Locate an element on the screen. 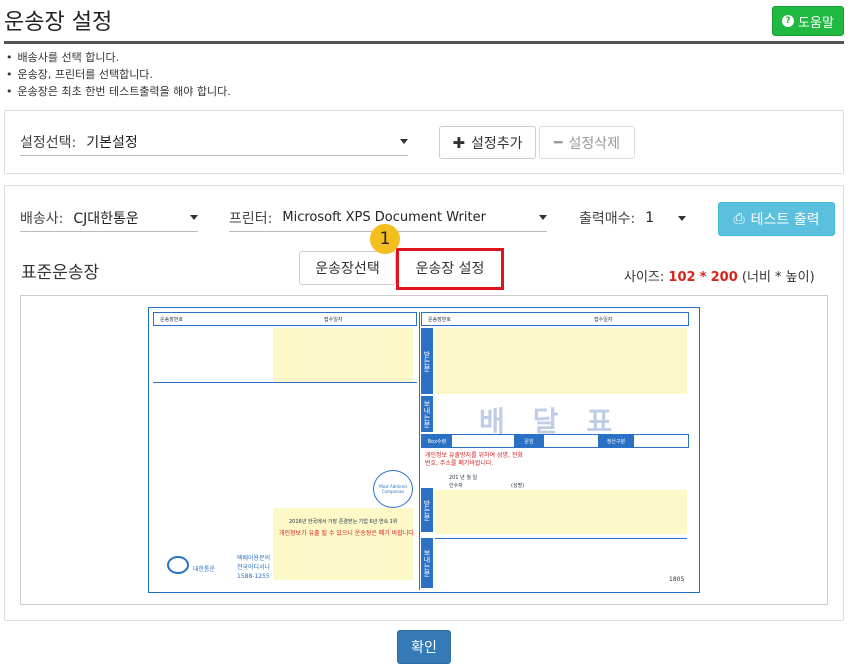 The height and width of the screenshot is (668, 851). help-button: ? 도움말 is located at coordinates (808, 21).